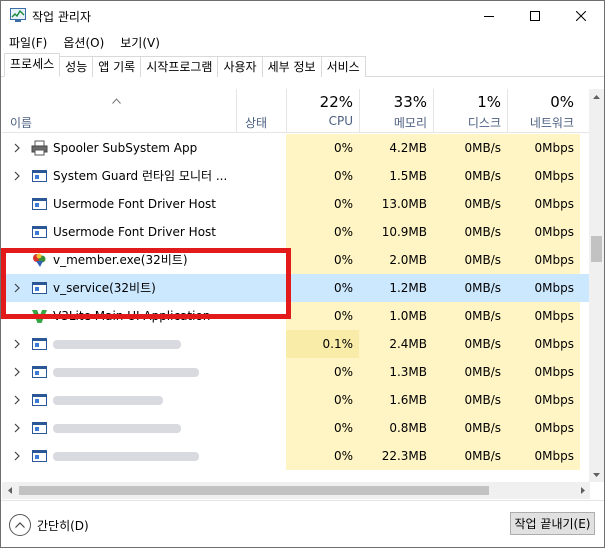 The width and height of the screenshot is (605, 548). Describe the element at coordinates (596, 249) in the screenshot. I see `vertical-scroll-thumb` at that location.